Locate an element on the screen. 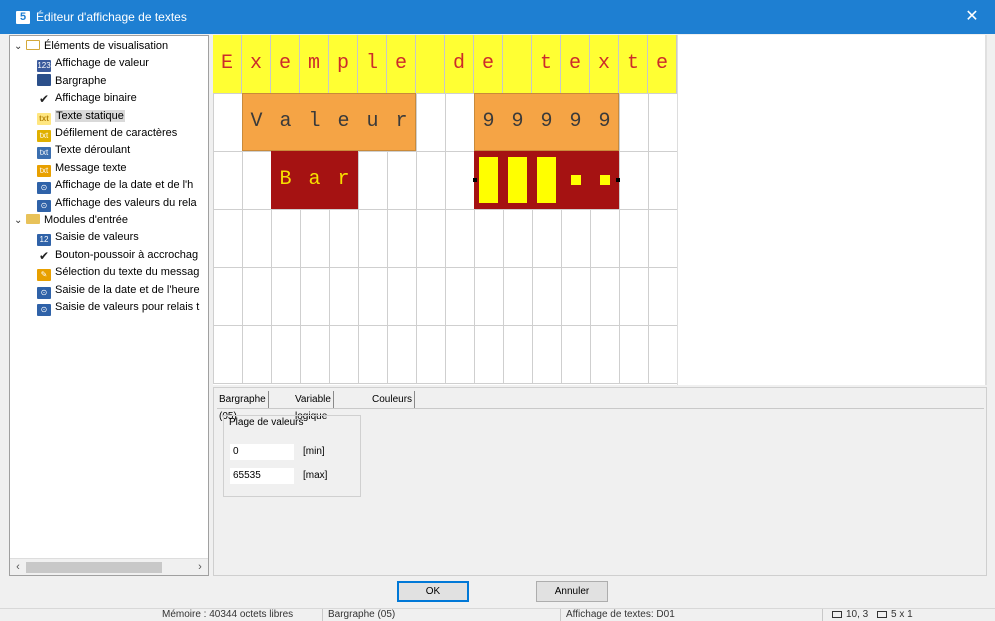 Image resolution: width=995 pixels, height=621 pixels. window-title: Éditeur d'affichage de textes is located at coordinates (111, 17).